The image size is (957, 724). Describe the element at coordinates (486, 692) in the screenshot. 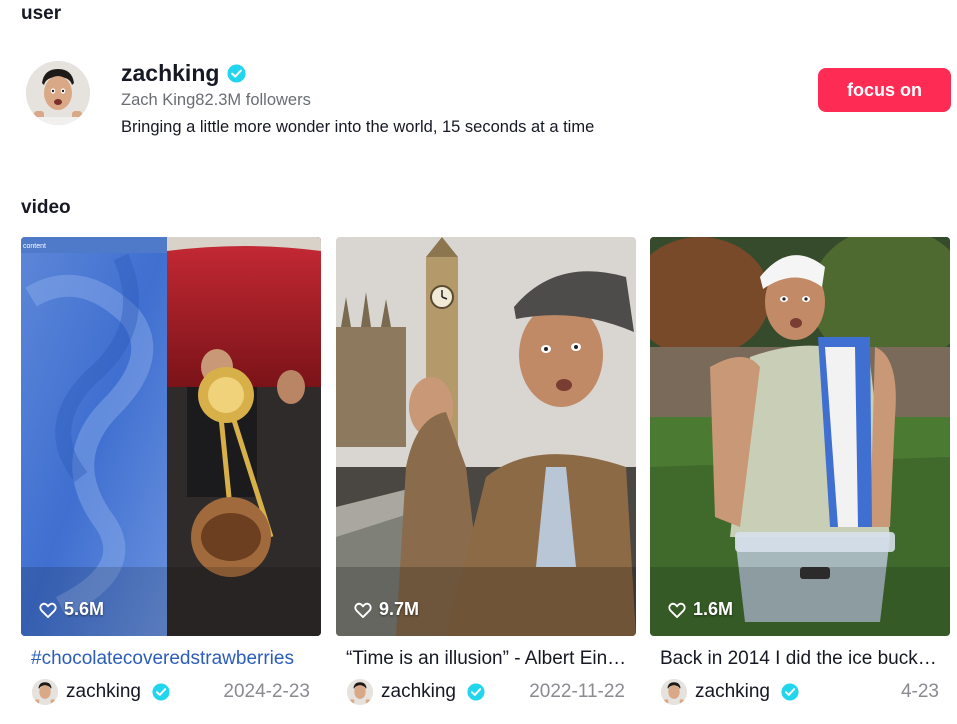

I see `video-meta: zachking 2022-11-22` at that location.